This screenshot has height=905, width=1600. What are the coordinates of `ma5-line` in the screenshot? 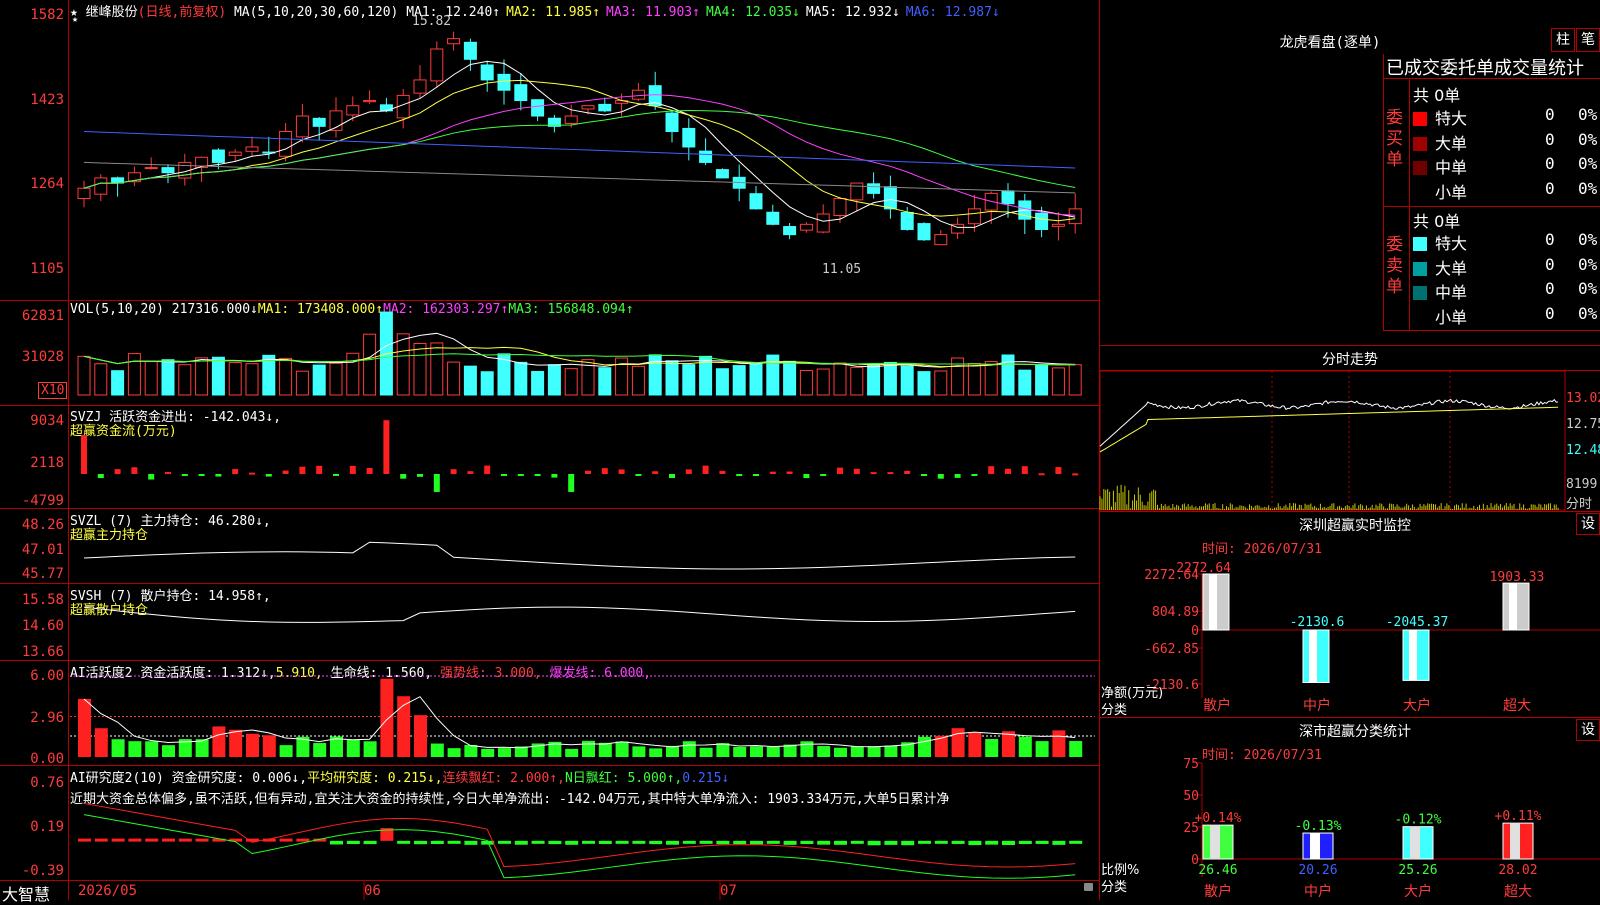 It's located at (579, 177).